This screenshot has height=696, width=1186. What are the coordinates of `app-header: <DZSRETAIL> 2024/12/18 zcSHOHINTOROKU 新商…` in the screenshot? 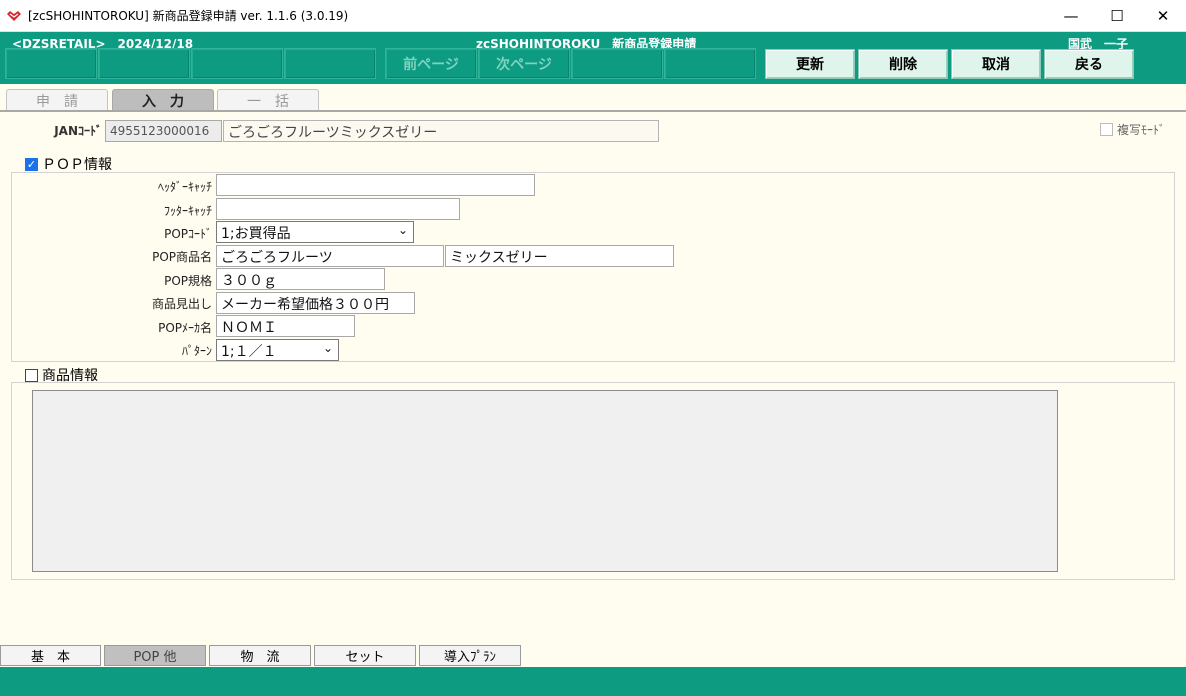 It's located at (593, 58).